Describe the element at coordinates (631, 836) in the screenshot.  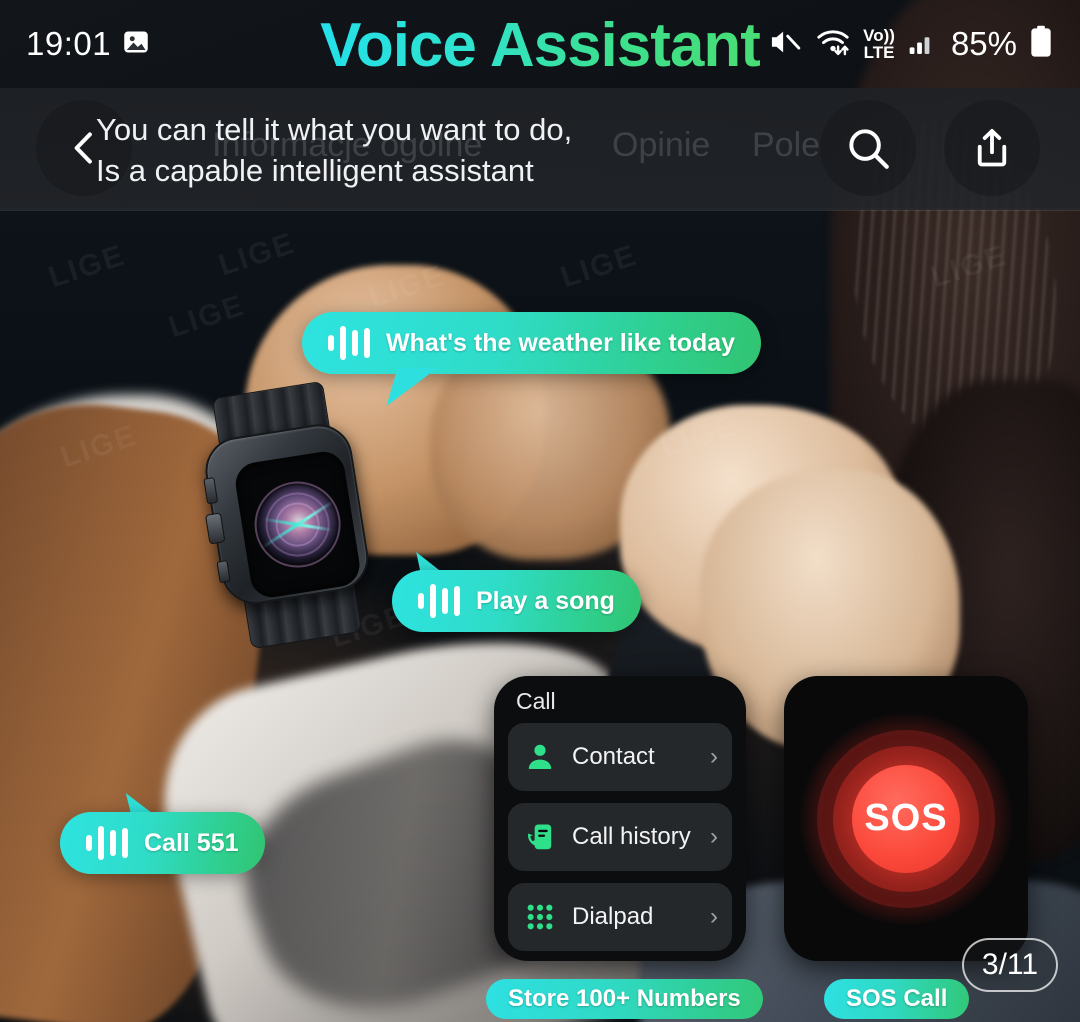
I see `call-menu-label: Call history` at that location.